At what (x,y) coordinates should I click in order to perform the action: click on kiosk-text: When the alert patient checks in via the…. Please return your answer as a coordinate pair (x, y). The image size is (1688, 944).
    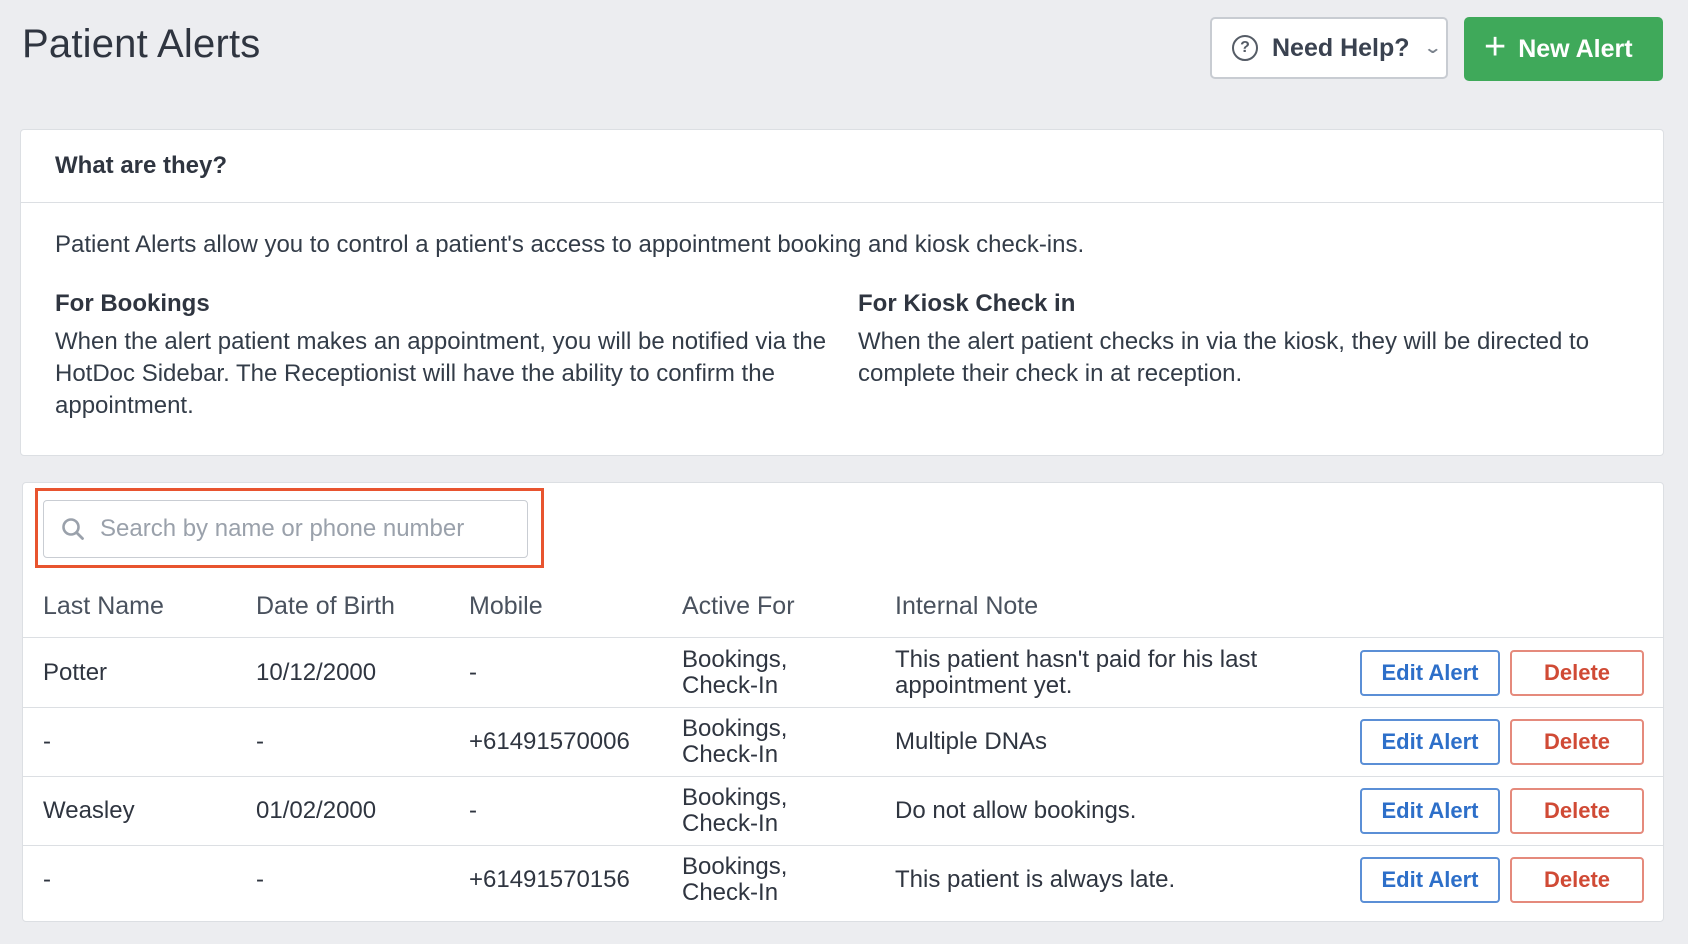
    Looking at the image, I should click on (1224, 357).